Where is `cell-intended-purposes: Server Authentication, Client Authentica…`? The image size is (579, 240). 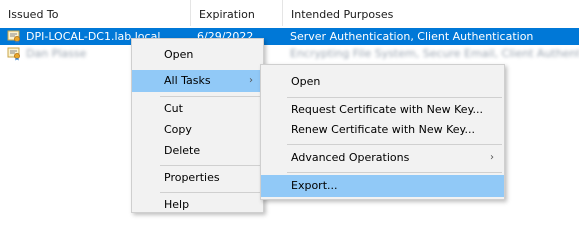
cell-intended-purposes: Server Authentication, Client Authentica… is located at coordinates (412, 36).